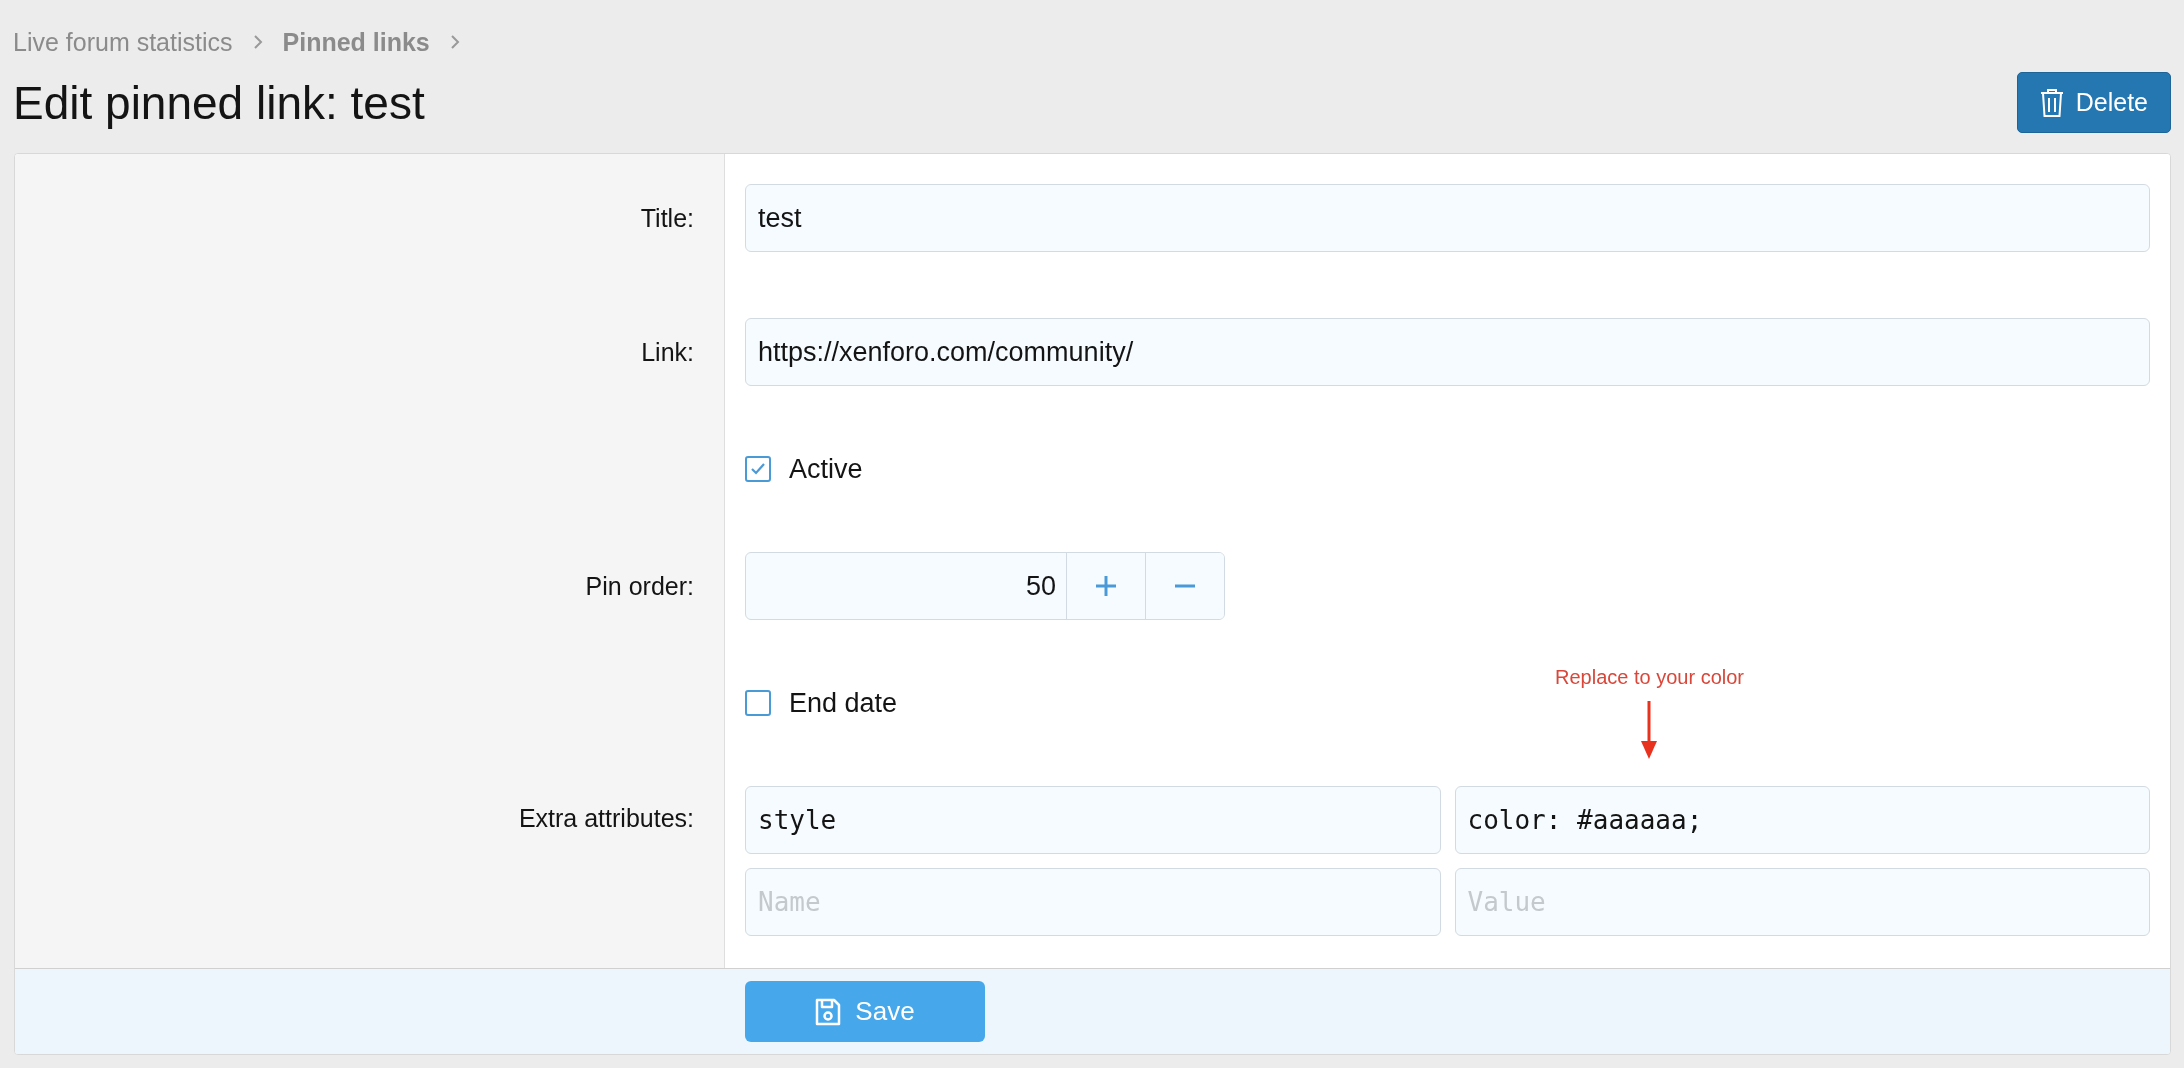 The image size is (2184, 1068). Describe the element at coordinates (606, 818) in the screenshot. I see `field-label: Extra attributes:` at that location.